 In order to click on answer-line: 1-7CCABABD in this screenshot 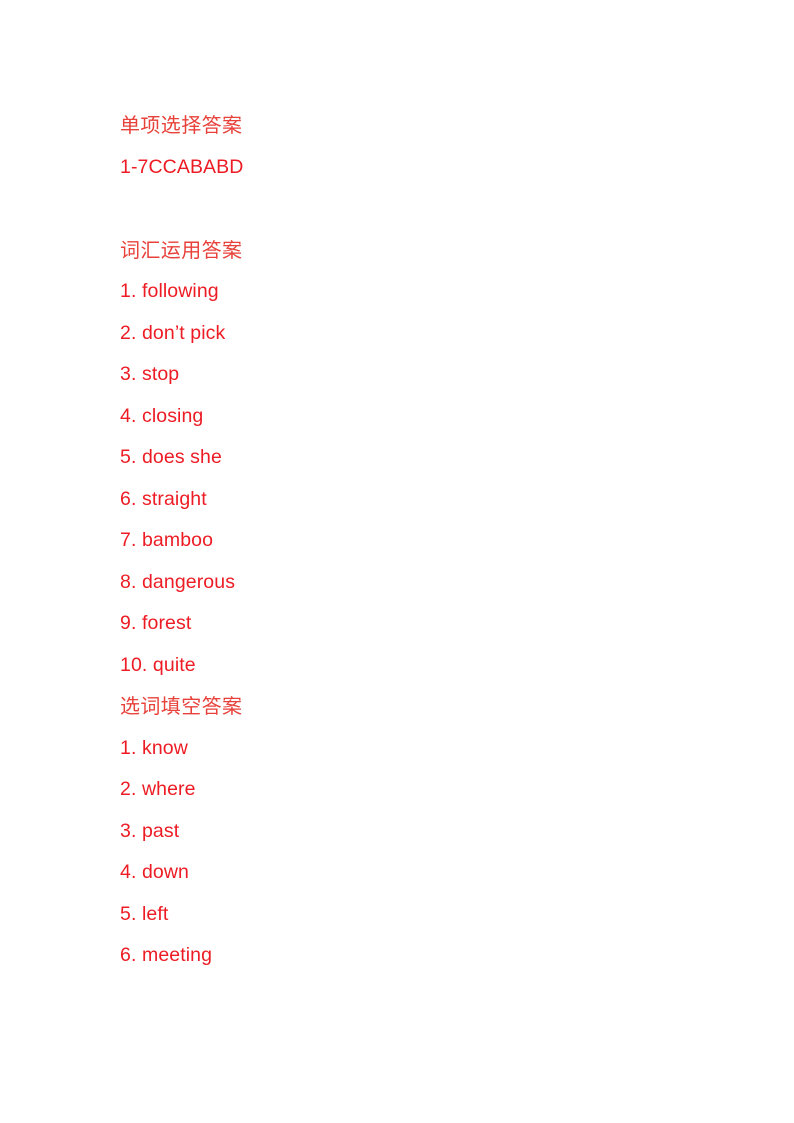, I will do `click(182, 166)`.